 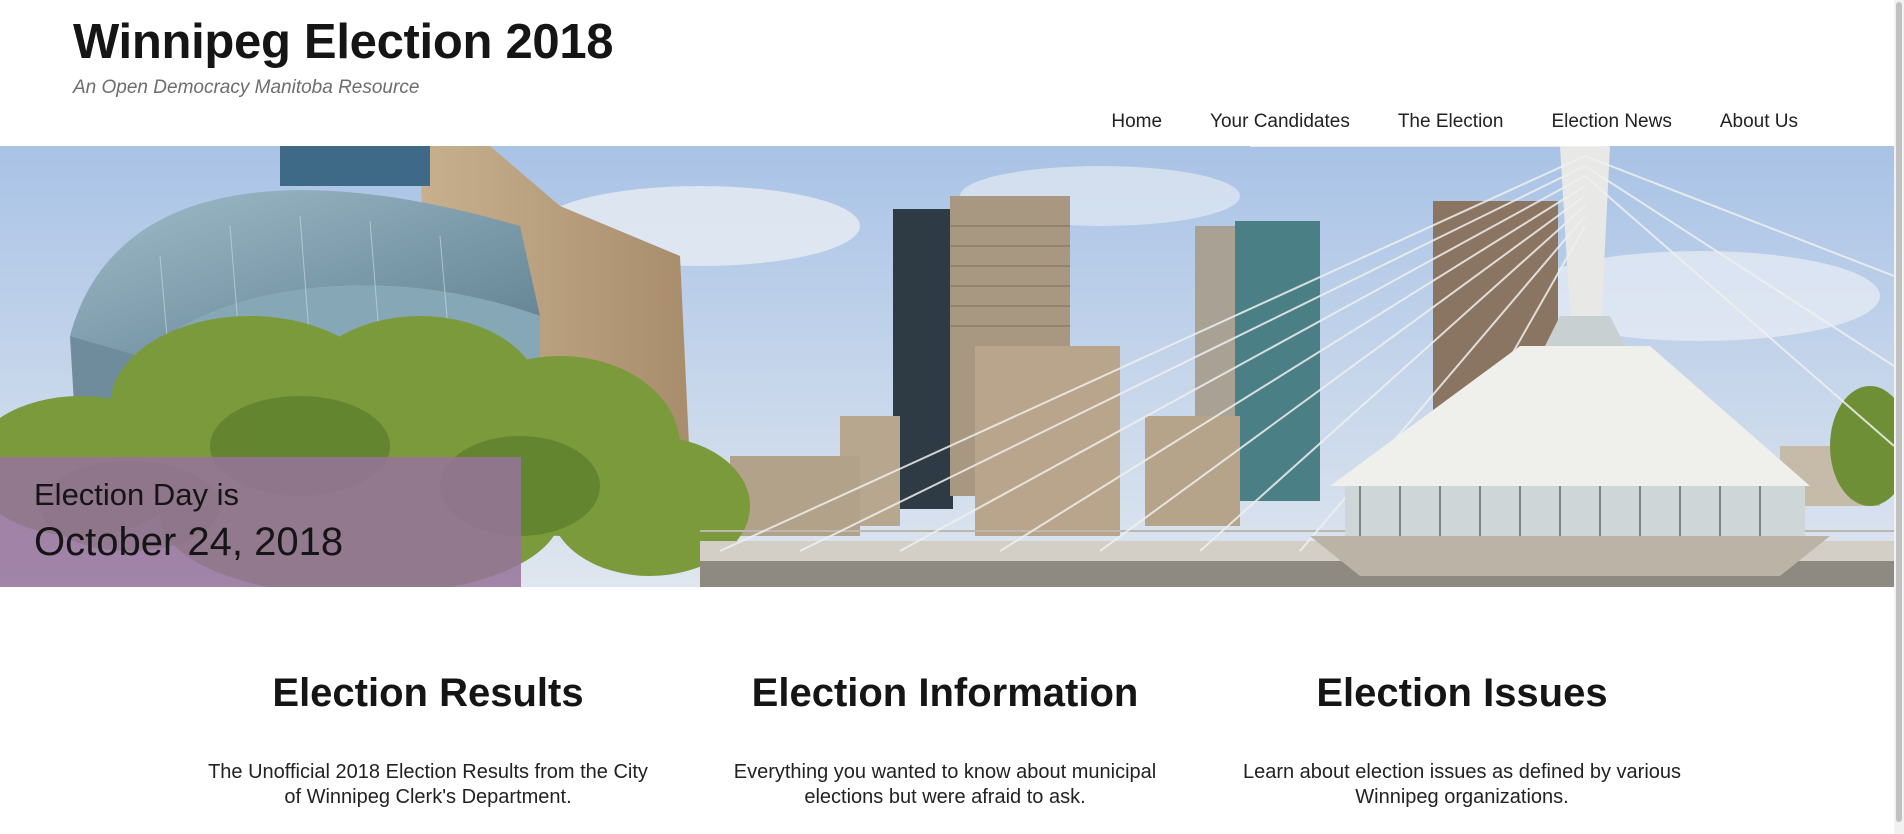 What do you see at coordinates (428, 693) in the screenshot?
I see `feature-heading-results: Election Results` at bounding box center [428, 693].